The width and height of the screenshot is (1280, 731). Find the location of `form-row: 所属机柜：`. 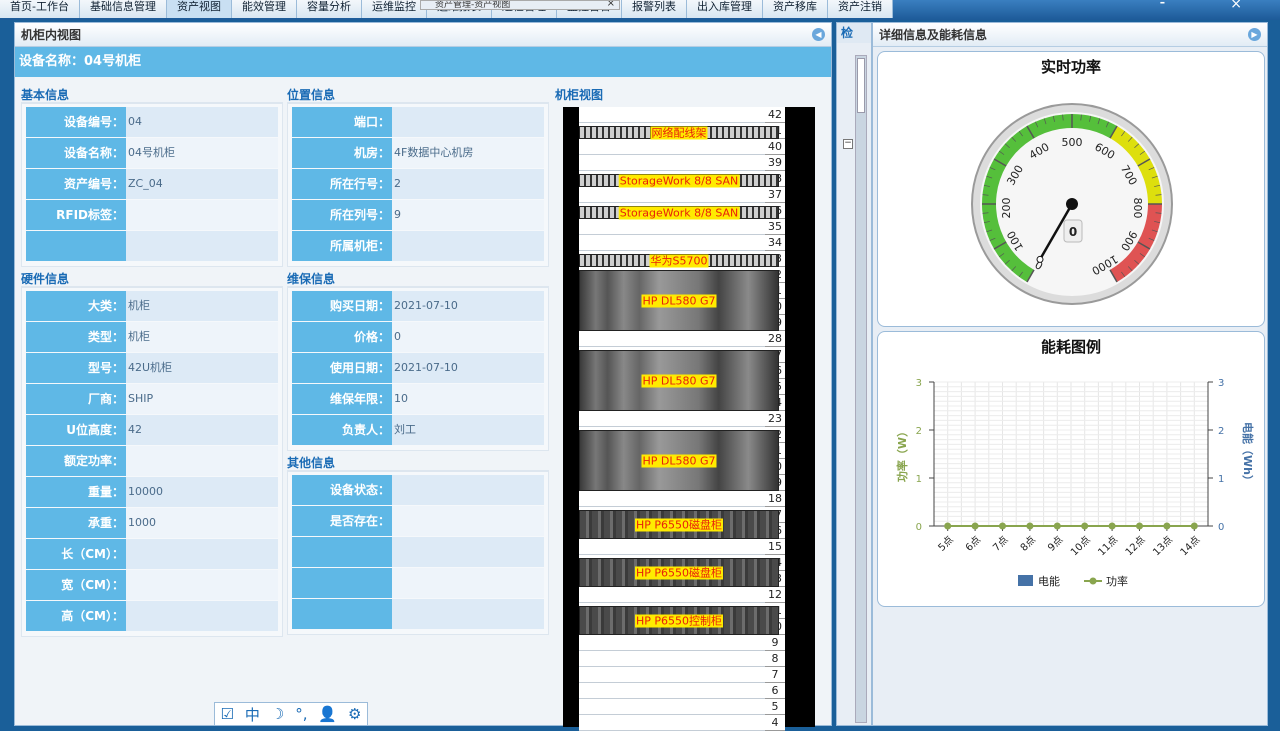

form-row: 所属机柜： is located at coordinates (418, 246).